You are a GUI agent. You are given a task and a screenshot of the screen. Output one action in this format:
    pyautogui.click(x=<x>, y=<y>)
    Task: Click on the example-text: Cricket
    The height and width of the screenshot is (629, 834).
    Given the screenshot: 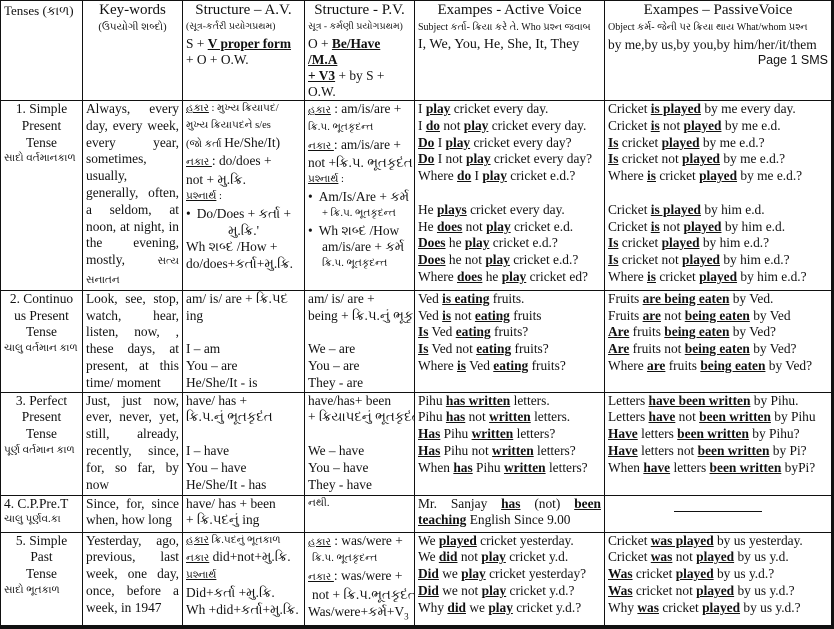 What is the action you would take?
    pyautogui.click(x=629, y=108)
    